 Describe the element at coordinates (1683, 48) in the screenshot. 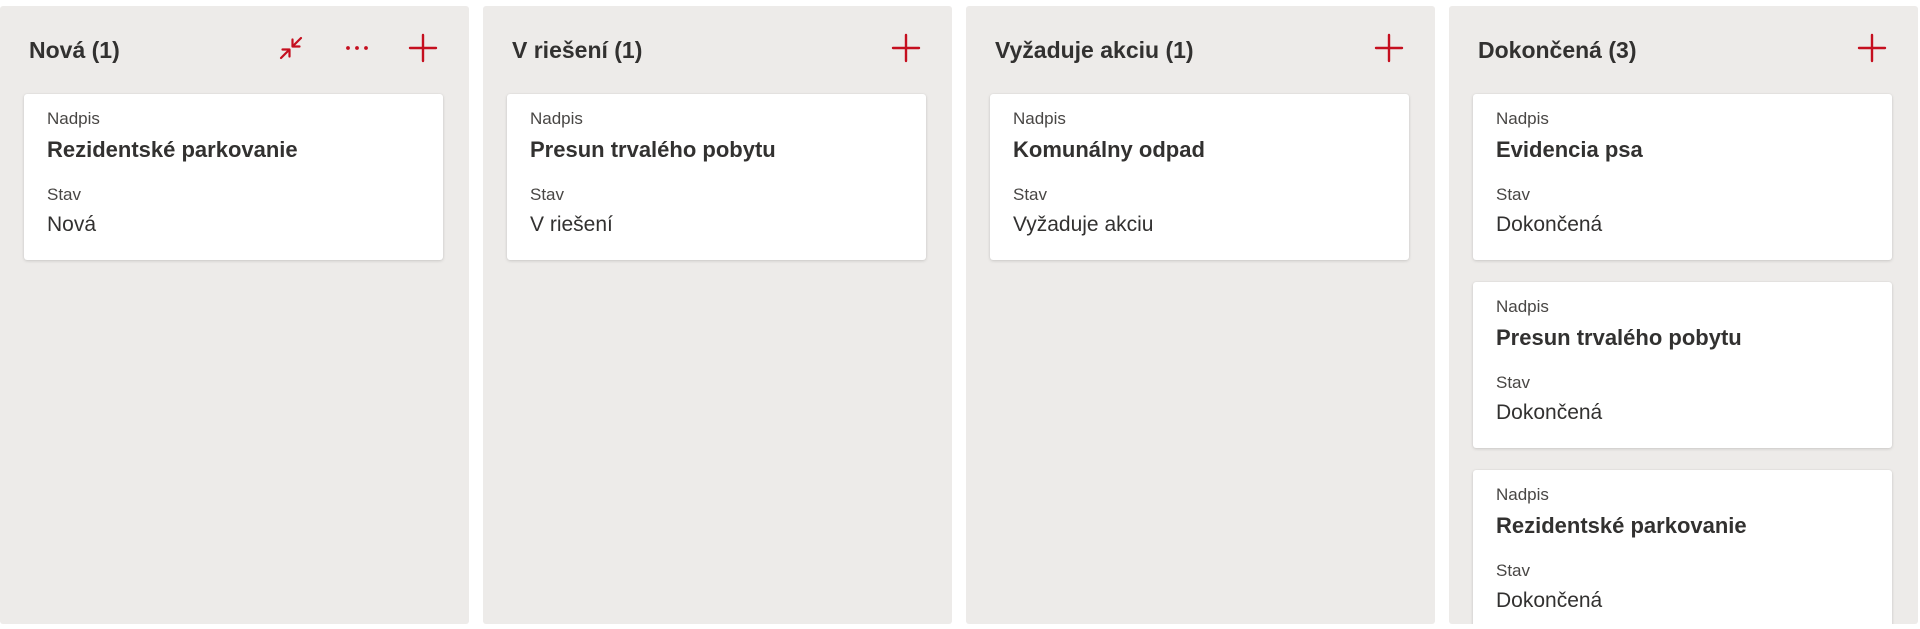

I see `column-header: Dokončená (3)` at that location.